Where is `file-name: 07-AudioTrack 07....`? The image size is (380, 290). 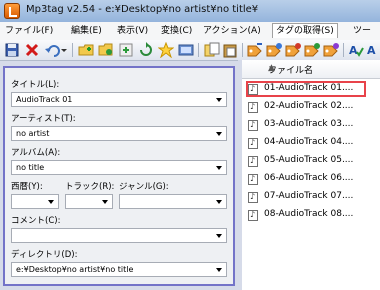 file-name: 07-AudioTrack 07.... is located at coordinates (309, 196).